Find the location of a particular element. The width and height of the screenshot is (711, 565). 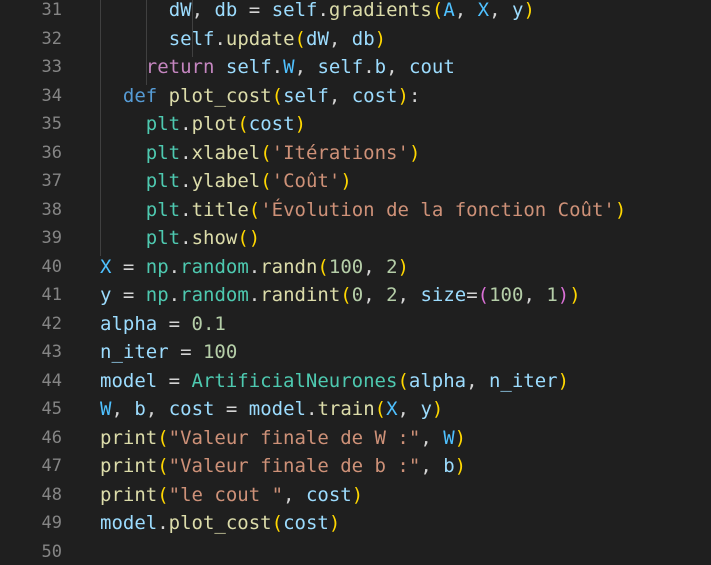

code-token: train is located at coordinates (346, 409).